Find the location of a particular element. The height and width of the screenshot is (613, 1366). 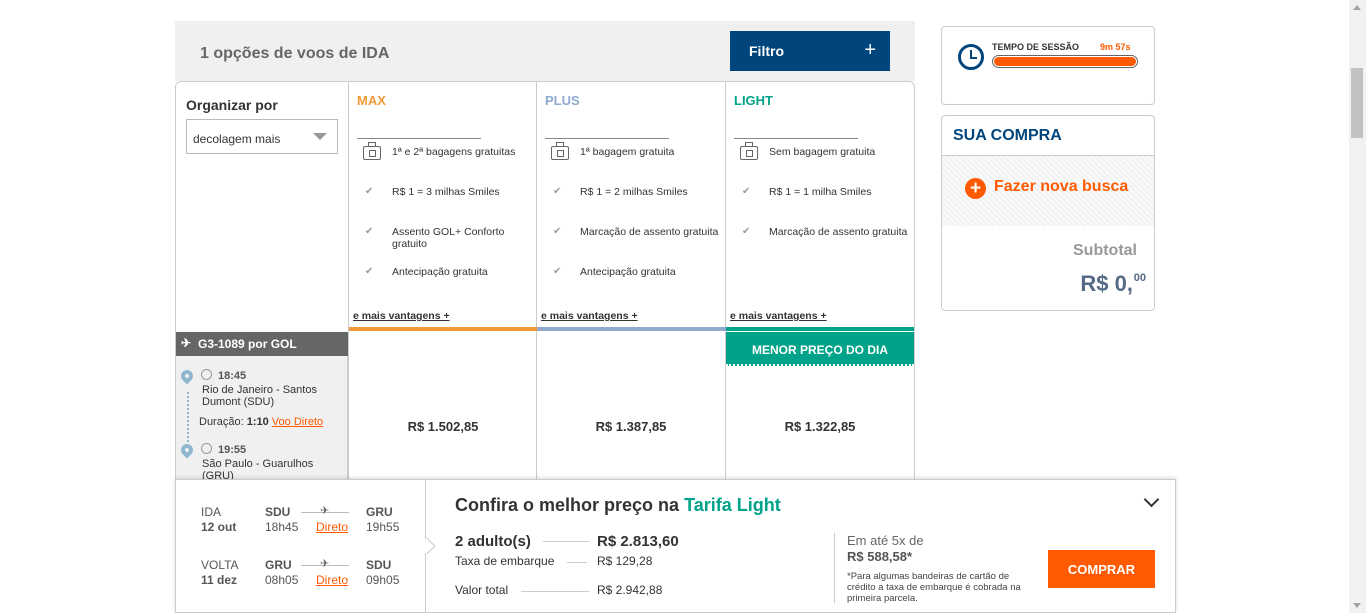

session-timer: TEMPO DE SESSÃO 9m 57s is located at coordinates (1048, 65).